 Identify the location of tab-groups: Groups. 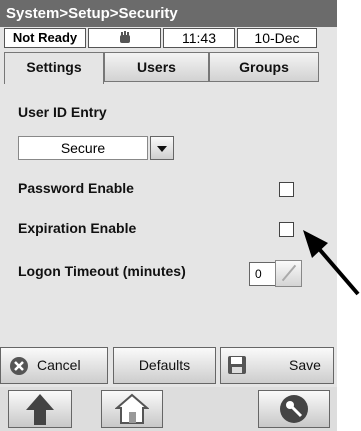
(264, 67).